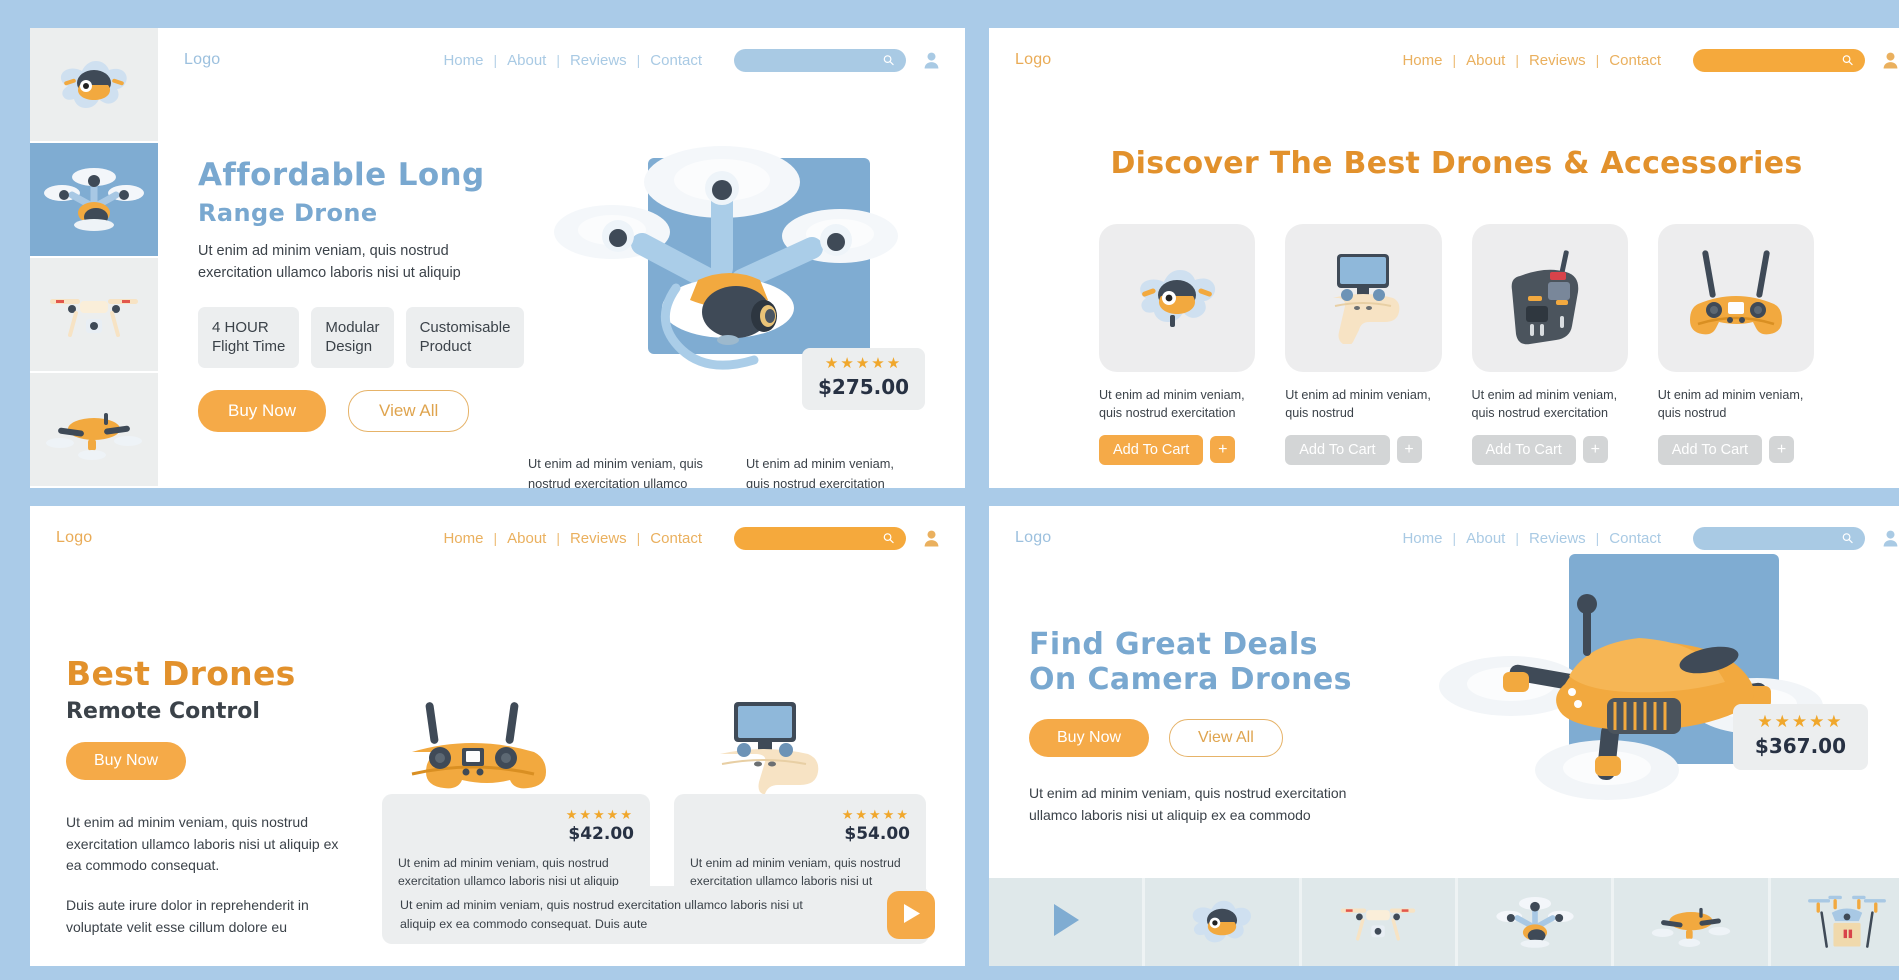 This screenshot has height=980, width=1899. Describe the element at coordinates (1639, 691) in the screenshot. I see `hero-drone-illustration` at that location.